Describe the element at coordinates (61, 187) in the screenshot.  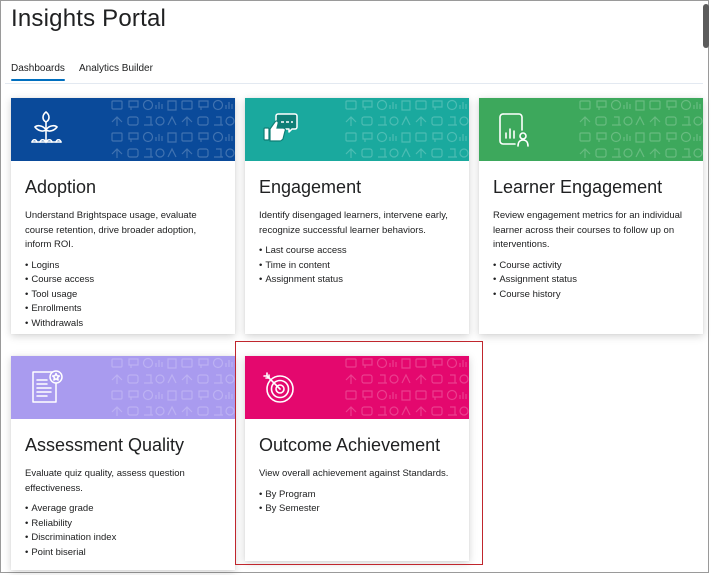
I see `card-title: Adoption` at that location.